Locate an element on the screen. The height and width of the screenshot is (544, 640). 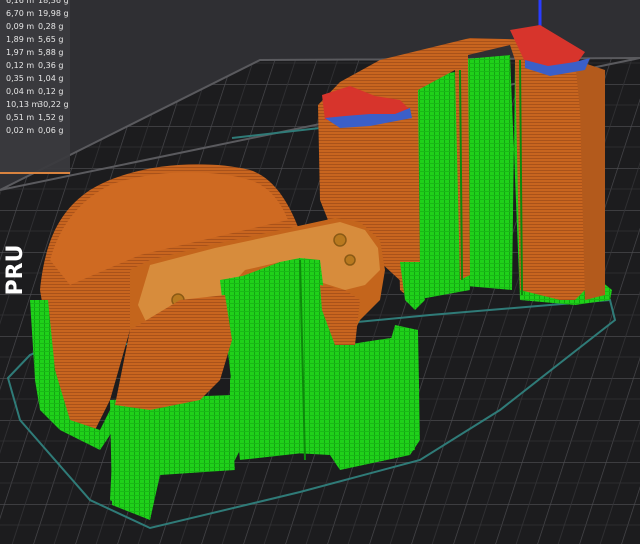
stat-row: 10,13 m 30,22 g is located at coordinates (35, 104).